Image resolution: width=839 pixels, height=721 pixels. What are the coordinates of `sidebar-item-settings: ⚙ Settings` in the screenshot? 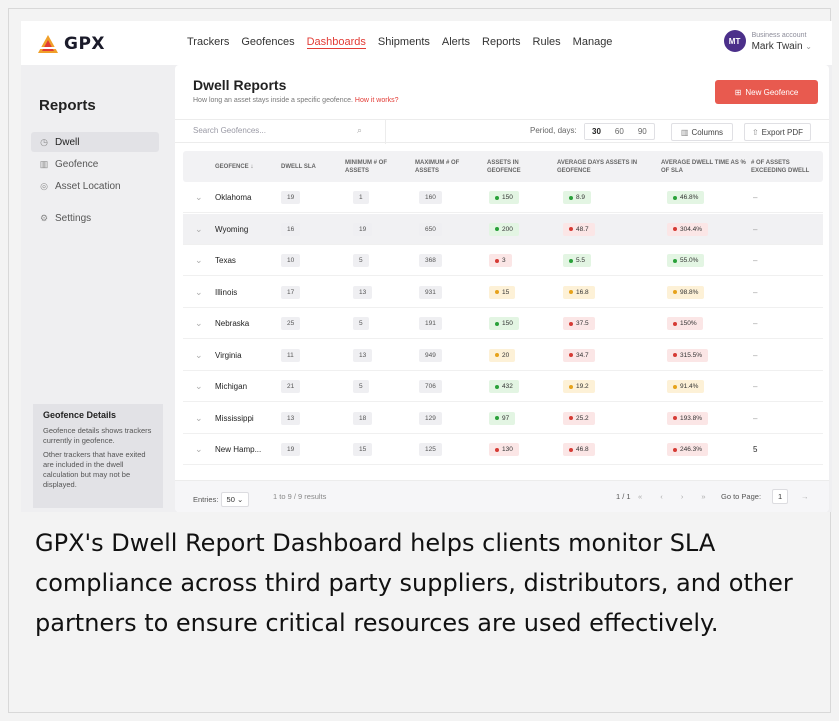 It's located at (95, 218).